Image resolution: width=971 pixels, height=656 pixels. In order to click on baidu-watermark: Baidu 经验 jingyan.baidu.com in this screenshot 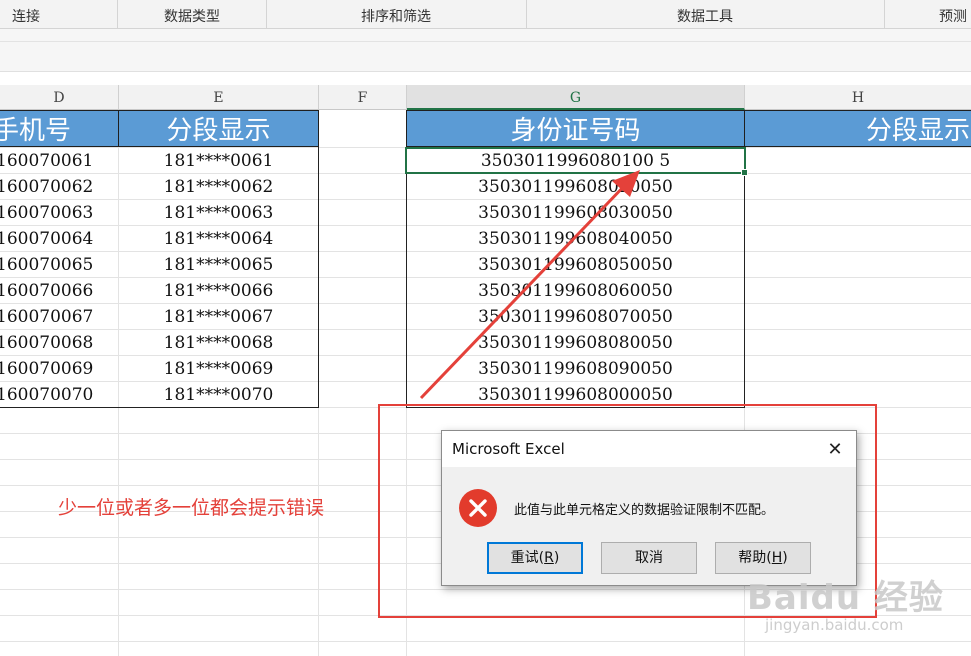, I will do `click(858, 613)`.